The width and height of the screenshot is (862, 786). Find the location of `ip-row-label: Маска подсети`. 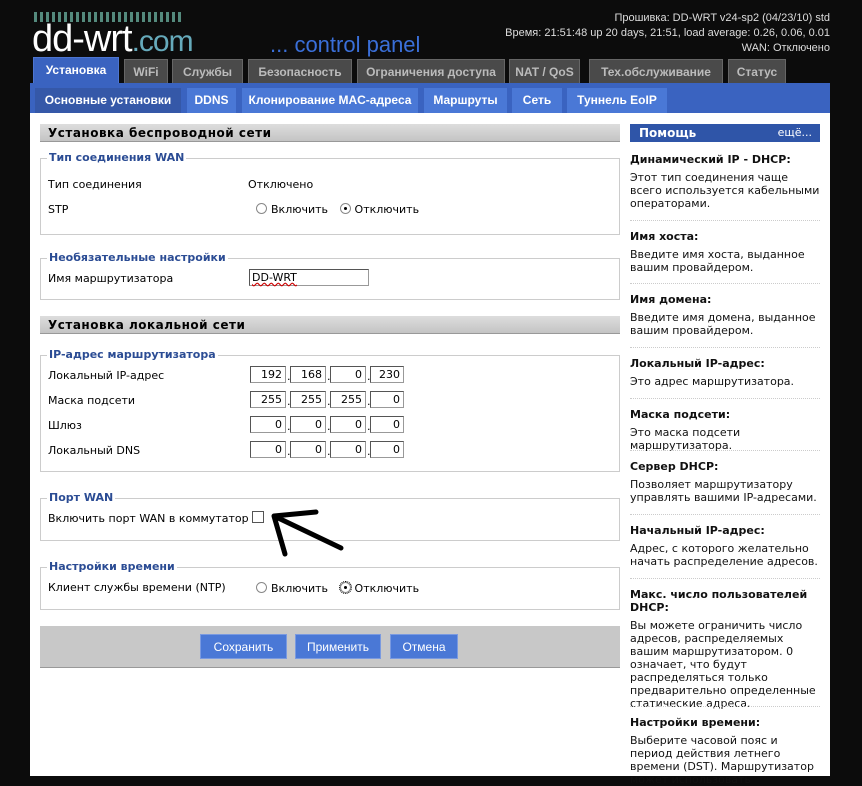

ip-row-label: Маска подсети is located at coordinates (92, 400).